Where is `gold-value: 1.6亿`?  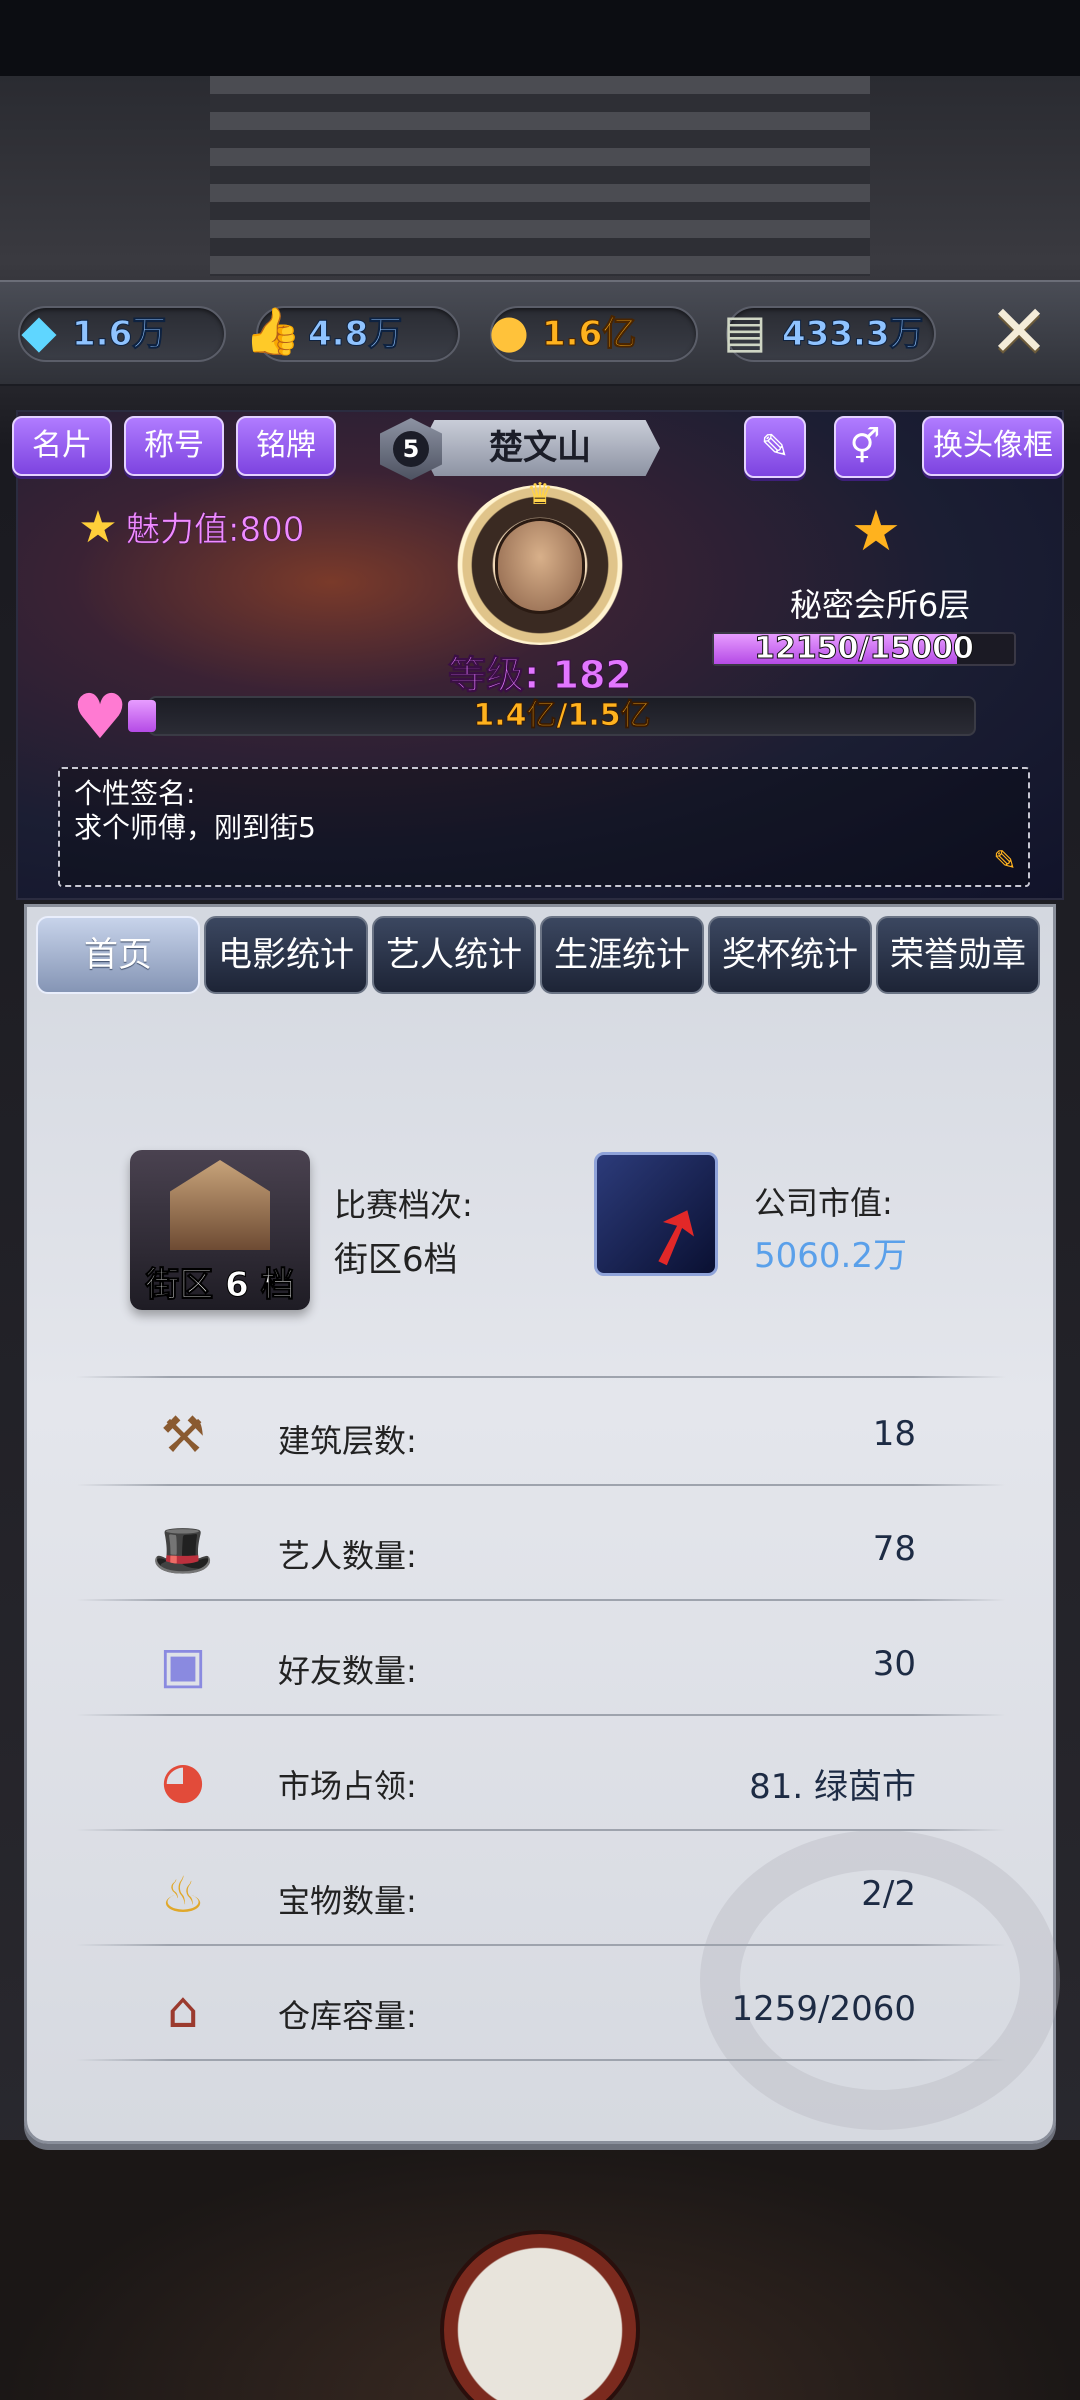 gold-value: 1.6亿 is located at coordinates (589, 334).